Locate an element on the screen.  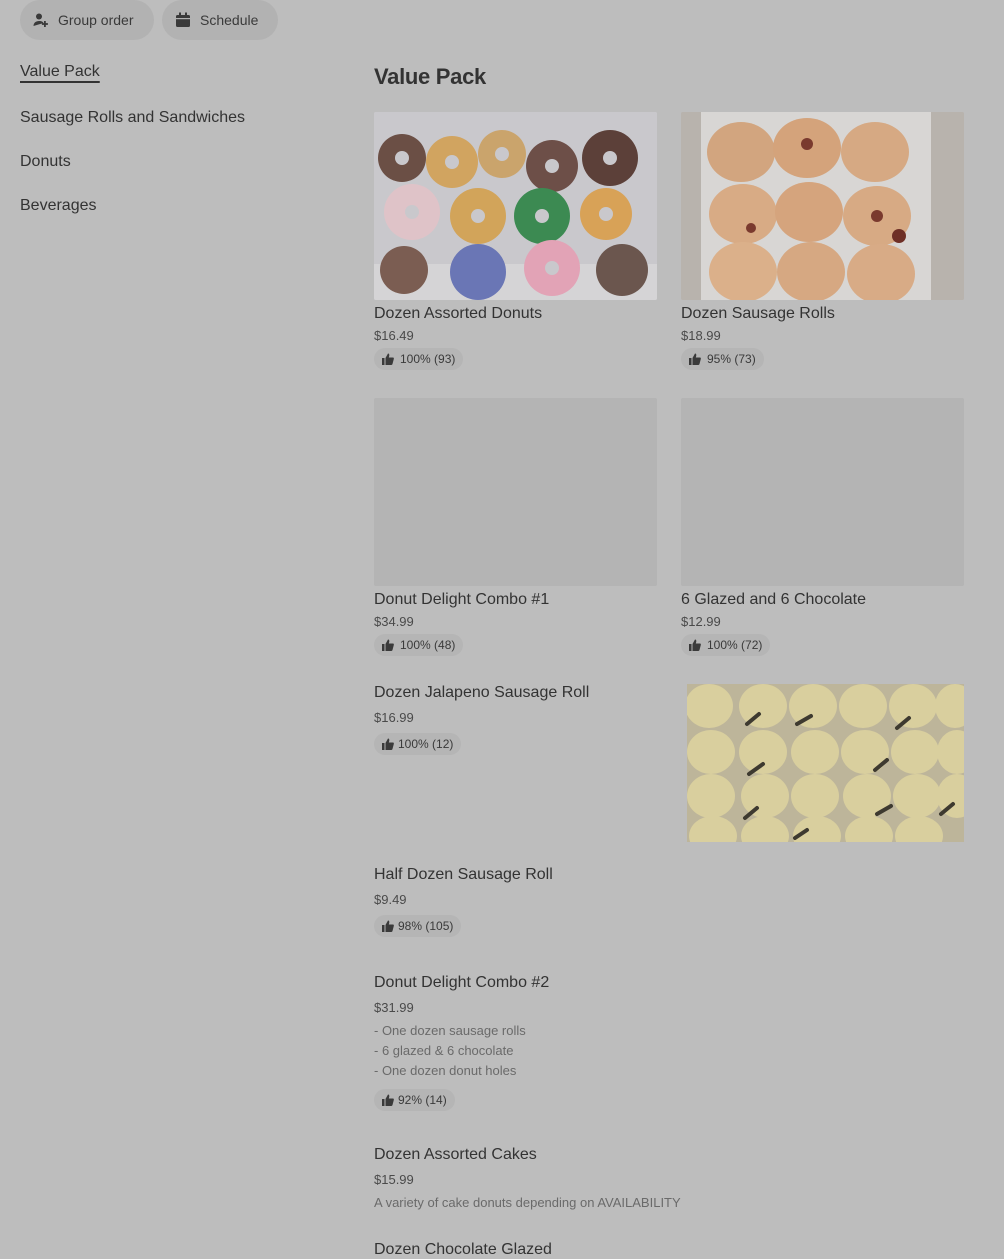
item-price: $31.99 is located at coordinates (394, 1007).